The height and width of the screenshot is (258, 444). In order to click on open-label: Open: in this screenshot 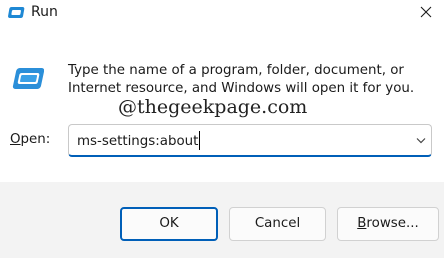, I will do `click(30, 139)`.